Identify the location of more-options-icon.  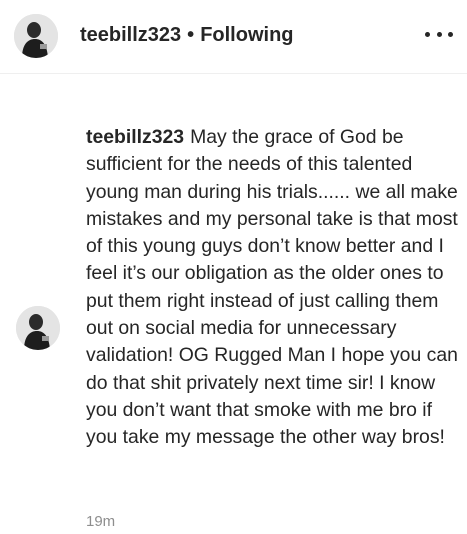
(439, 34).